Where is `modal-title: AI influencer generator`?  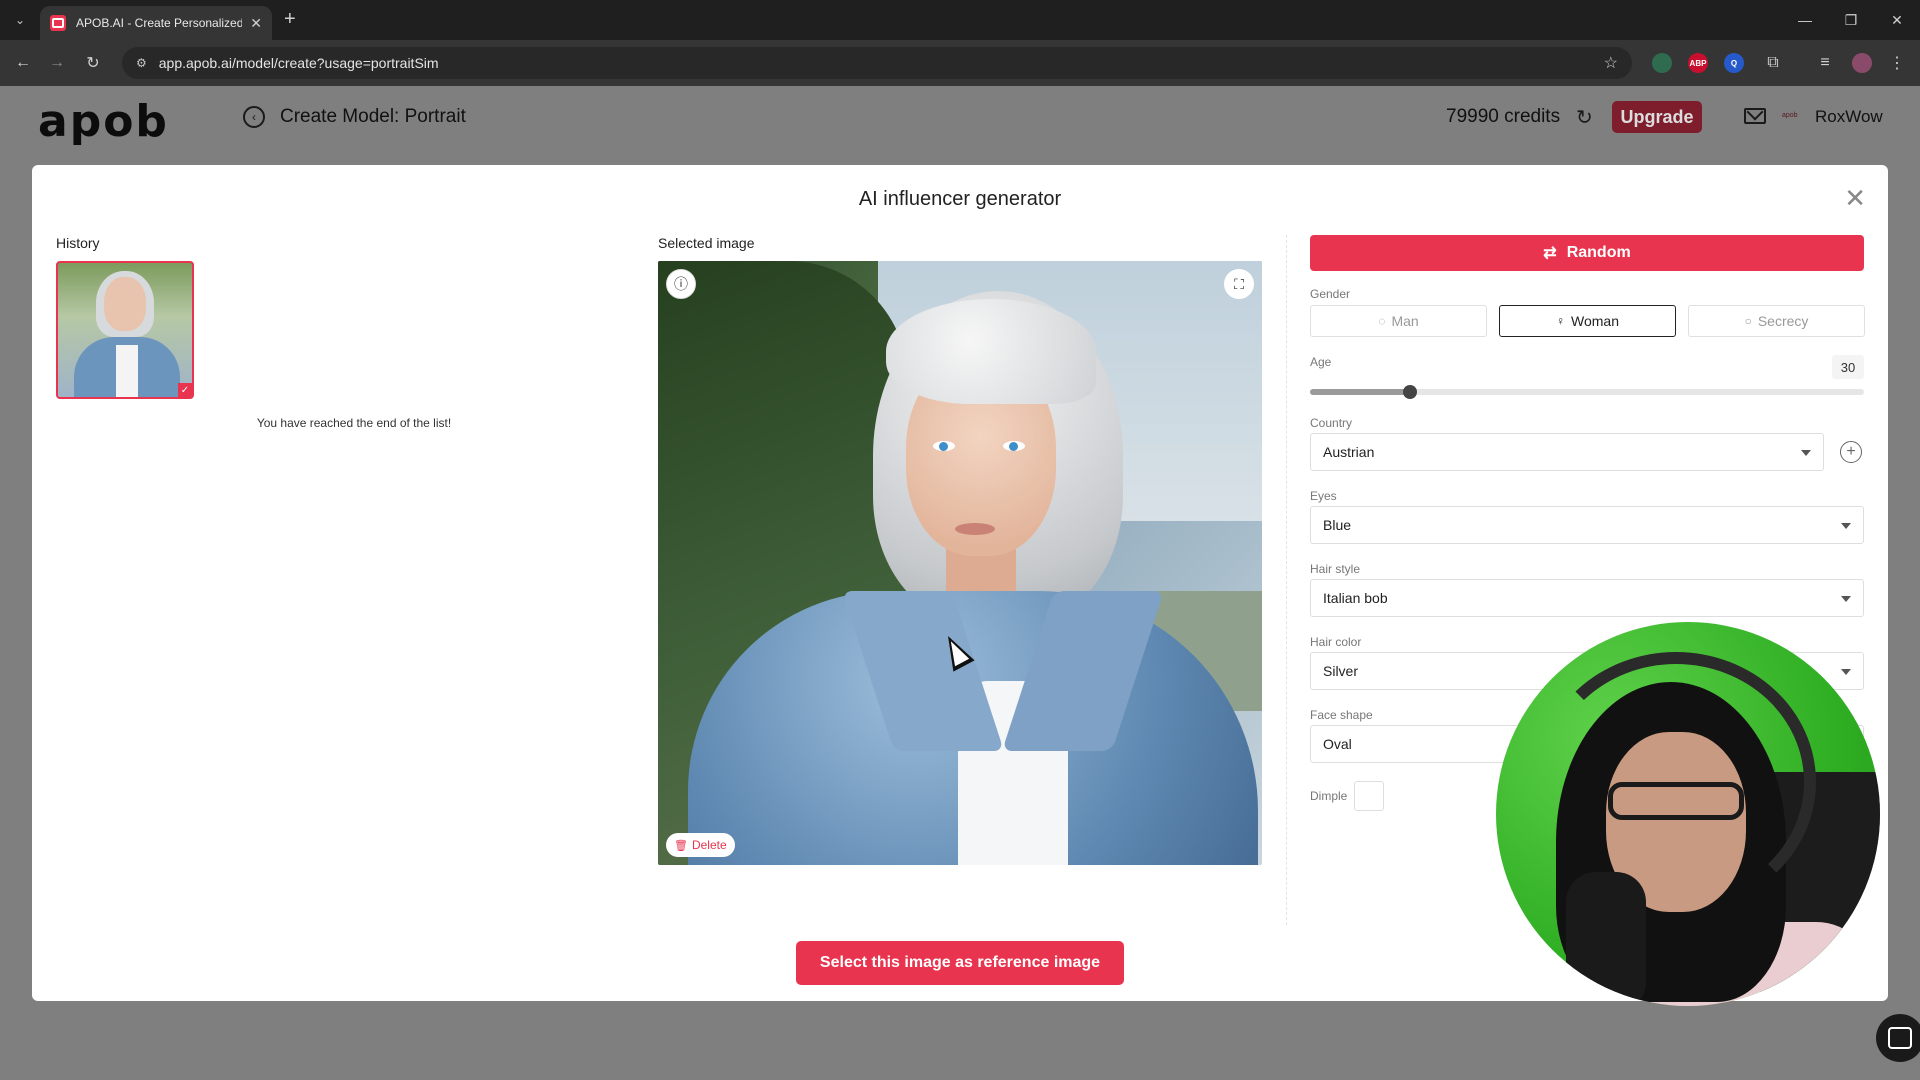 modal-title: AI influencer generator is located at coordinates (960, 199).